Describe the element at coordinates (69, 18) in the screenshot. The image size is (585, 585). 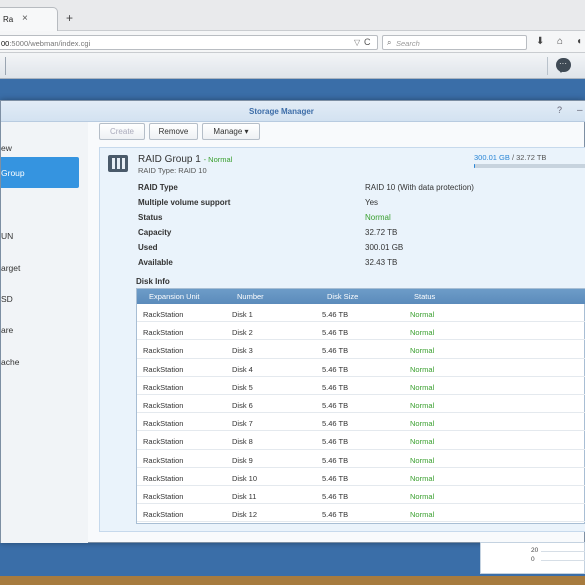
I see `new-tab-button: +` at that location.